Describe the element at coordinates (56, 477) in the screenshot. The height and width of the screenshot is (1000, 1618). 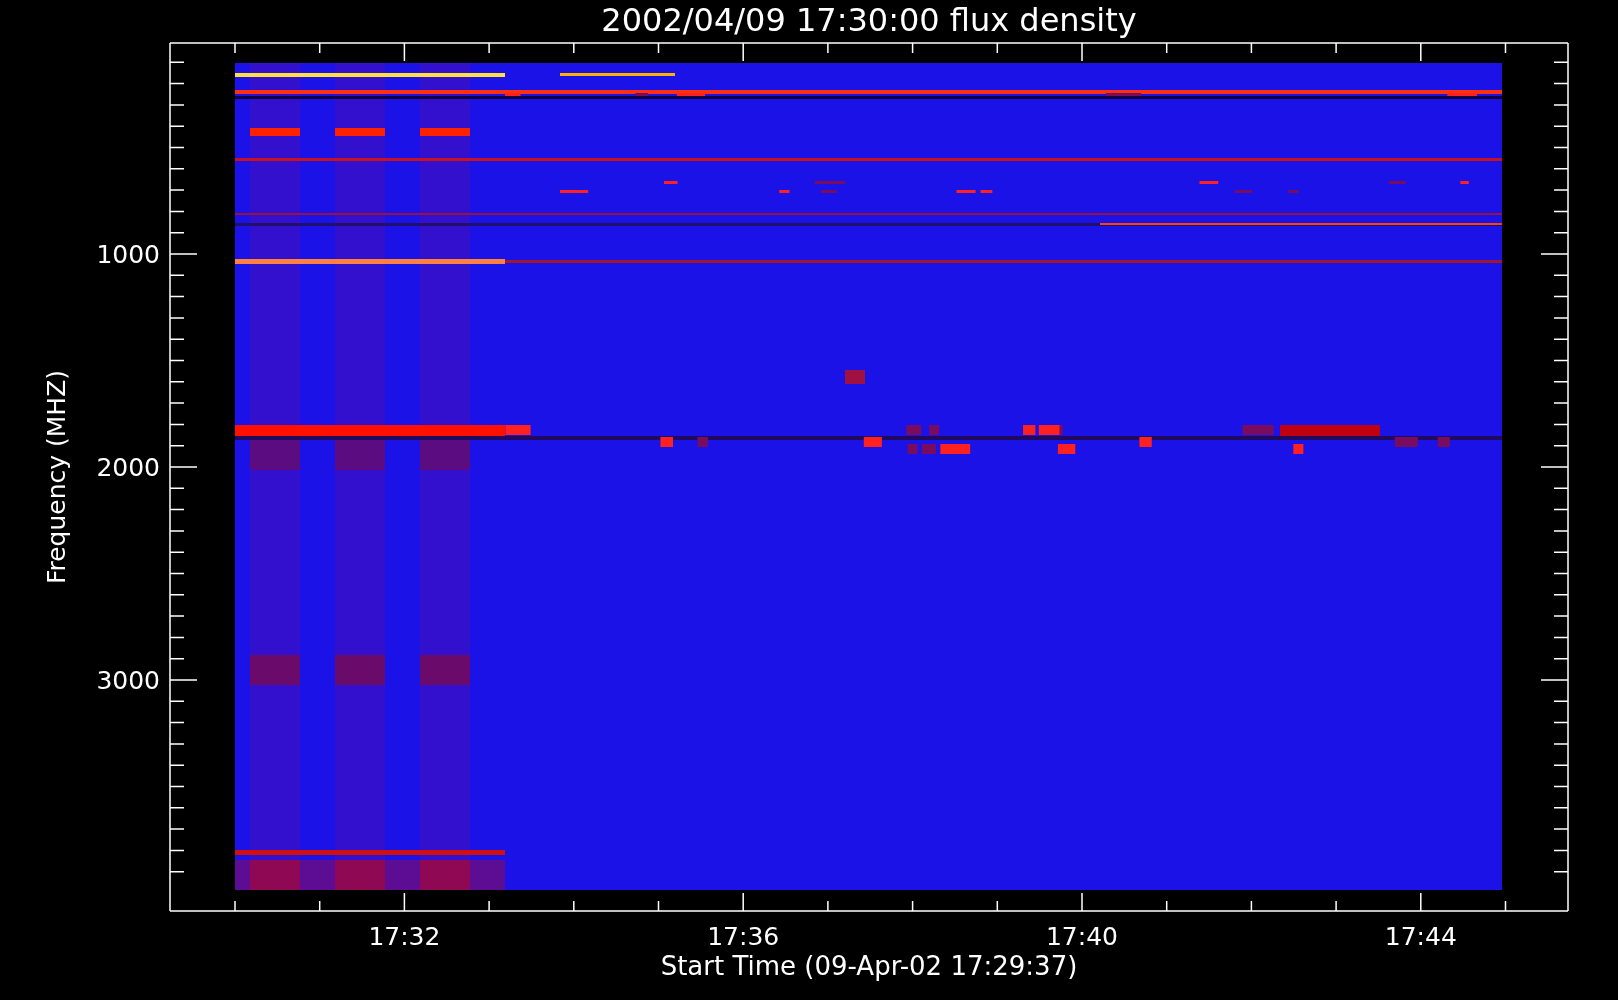
I see `y-axis-title: Frequency (MHZ)` at that location.